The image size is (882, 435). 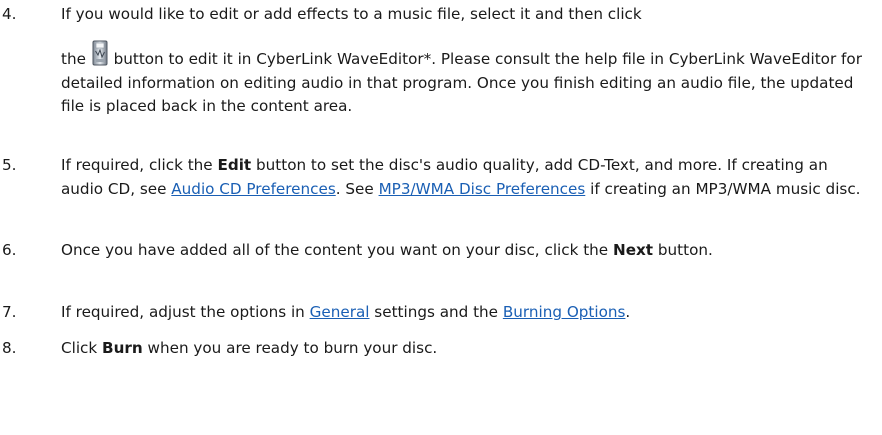 I want to click on wave-editor-icon, so click(x=100, y=53).